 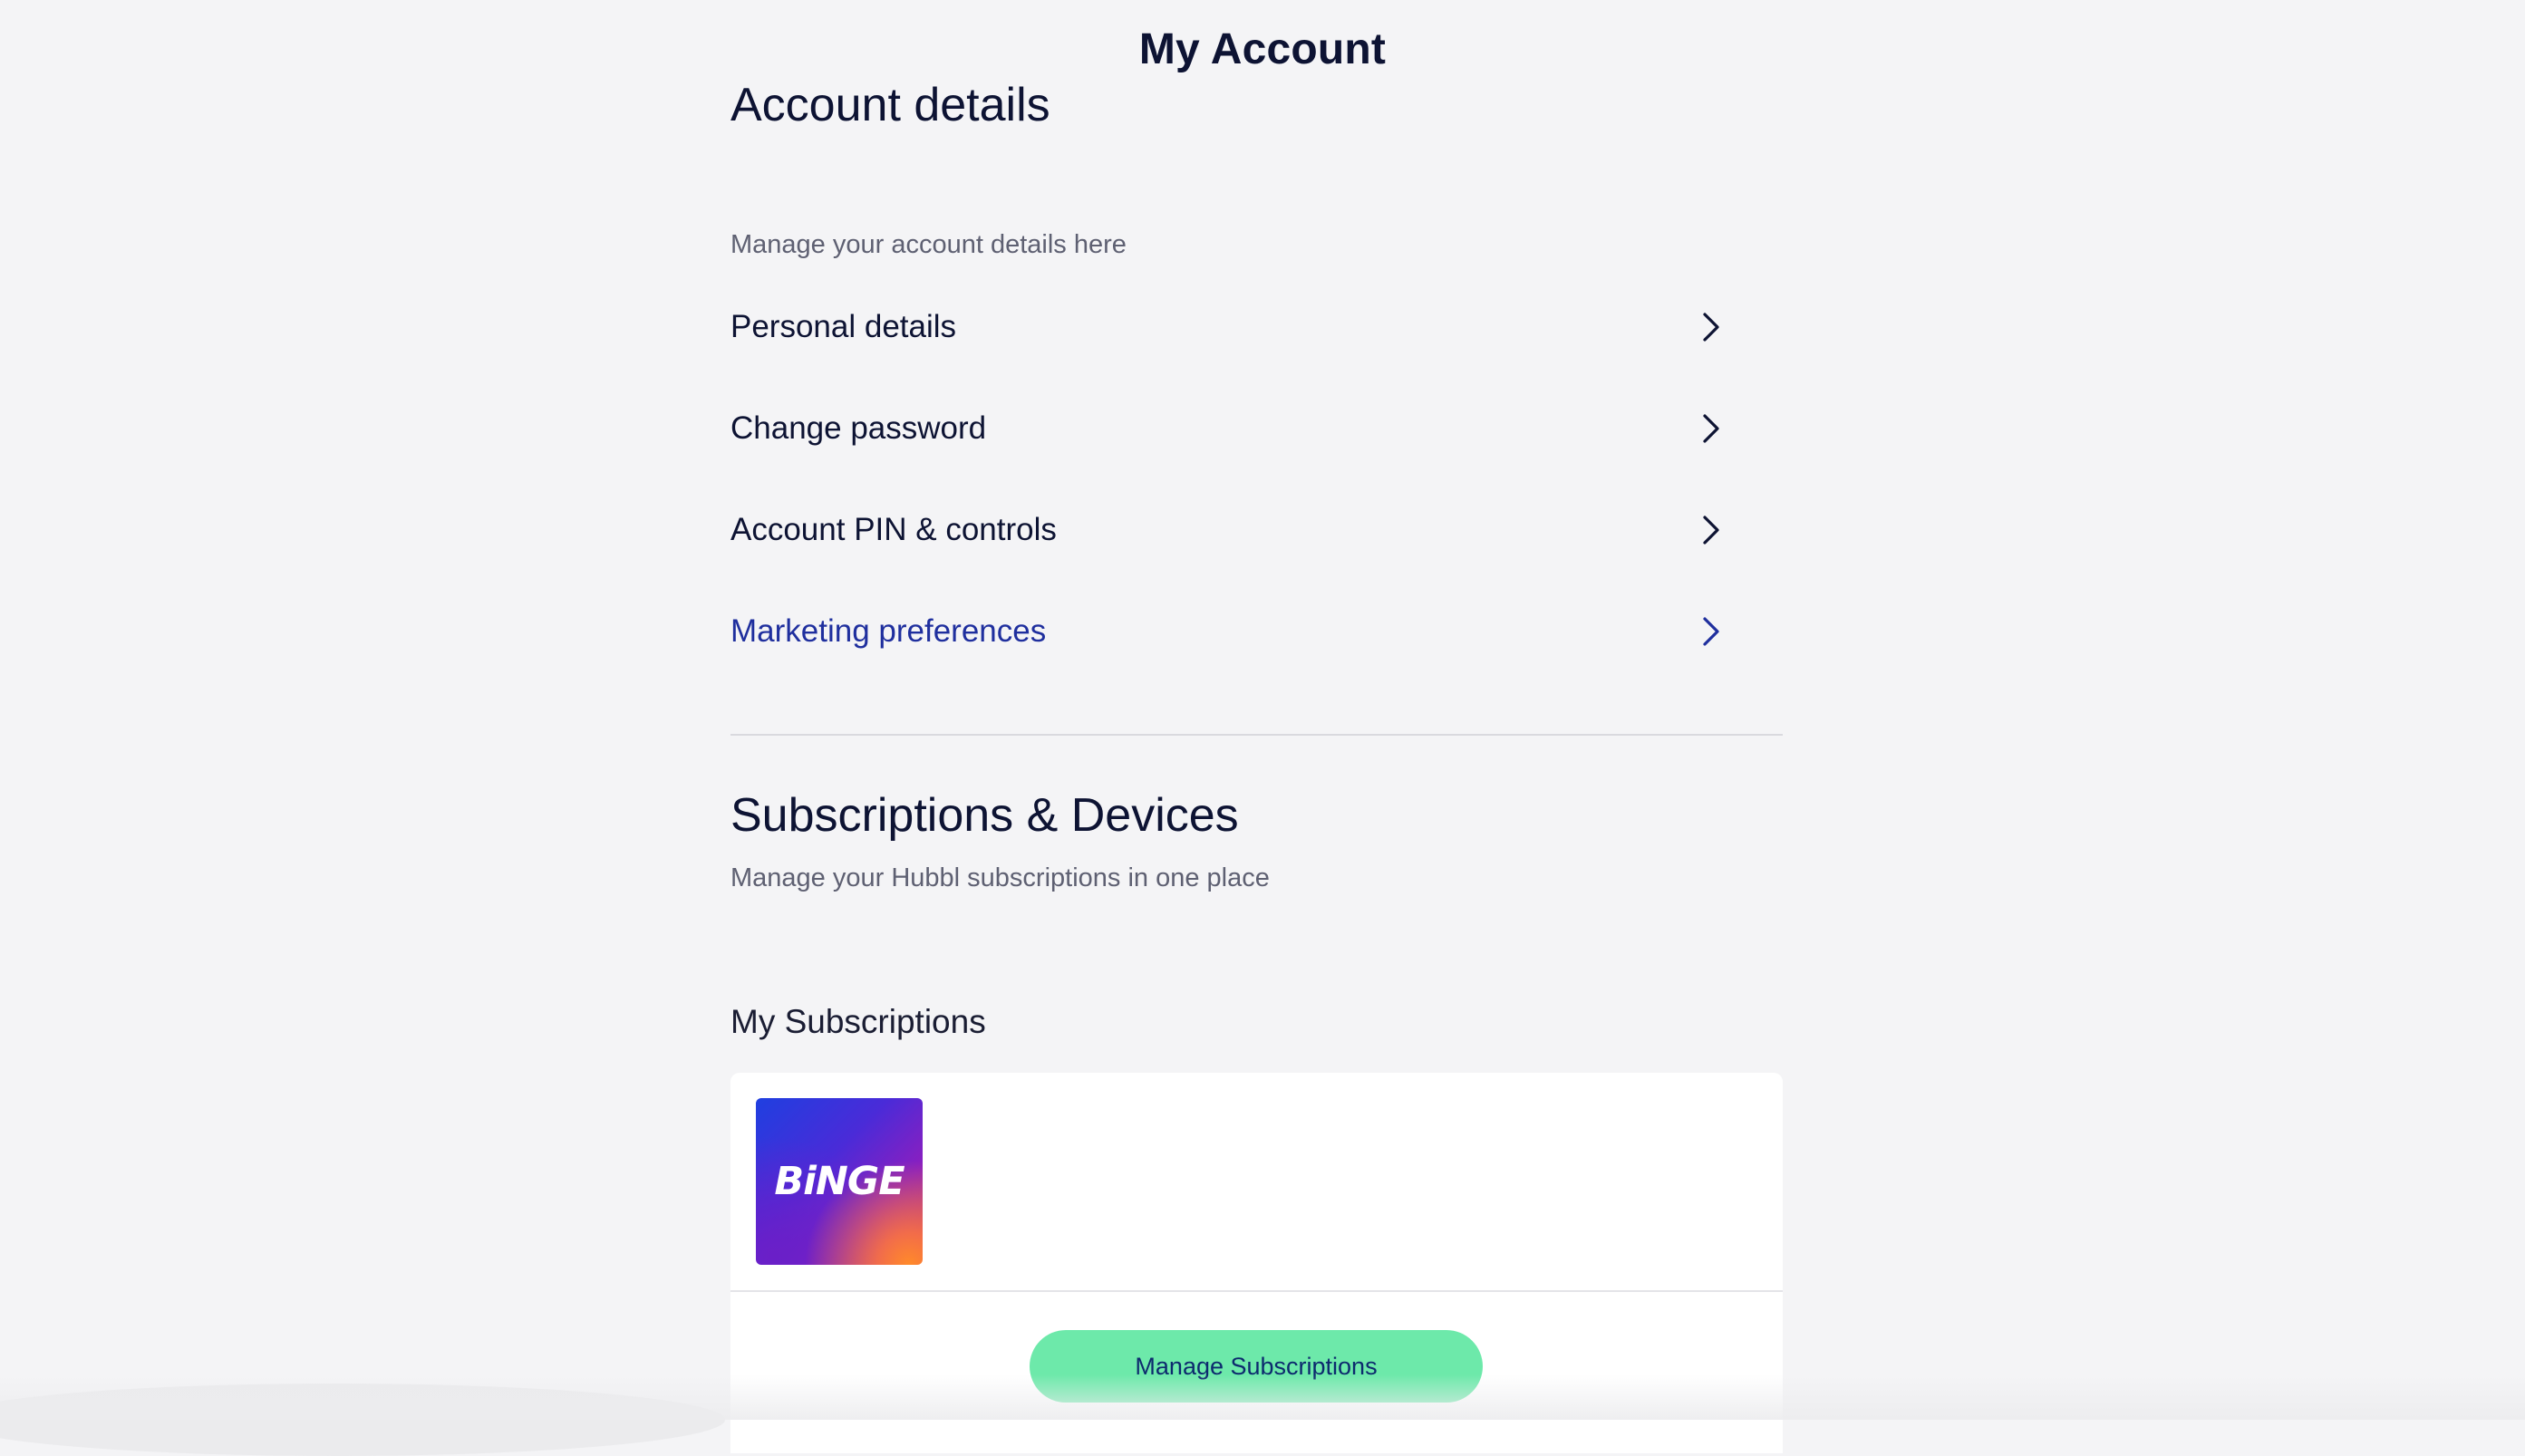 What do you see at coordinates (894, 529) in the screenshot?
I see `nav-item-label: Account PIN & controls` at bounding box center [894, 529].